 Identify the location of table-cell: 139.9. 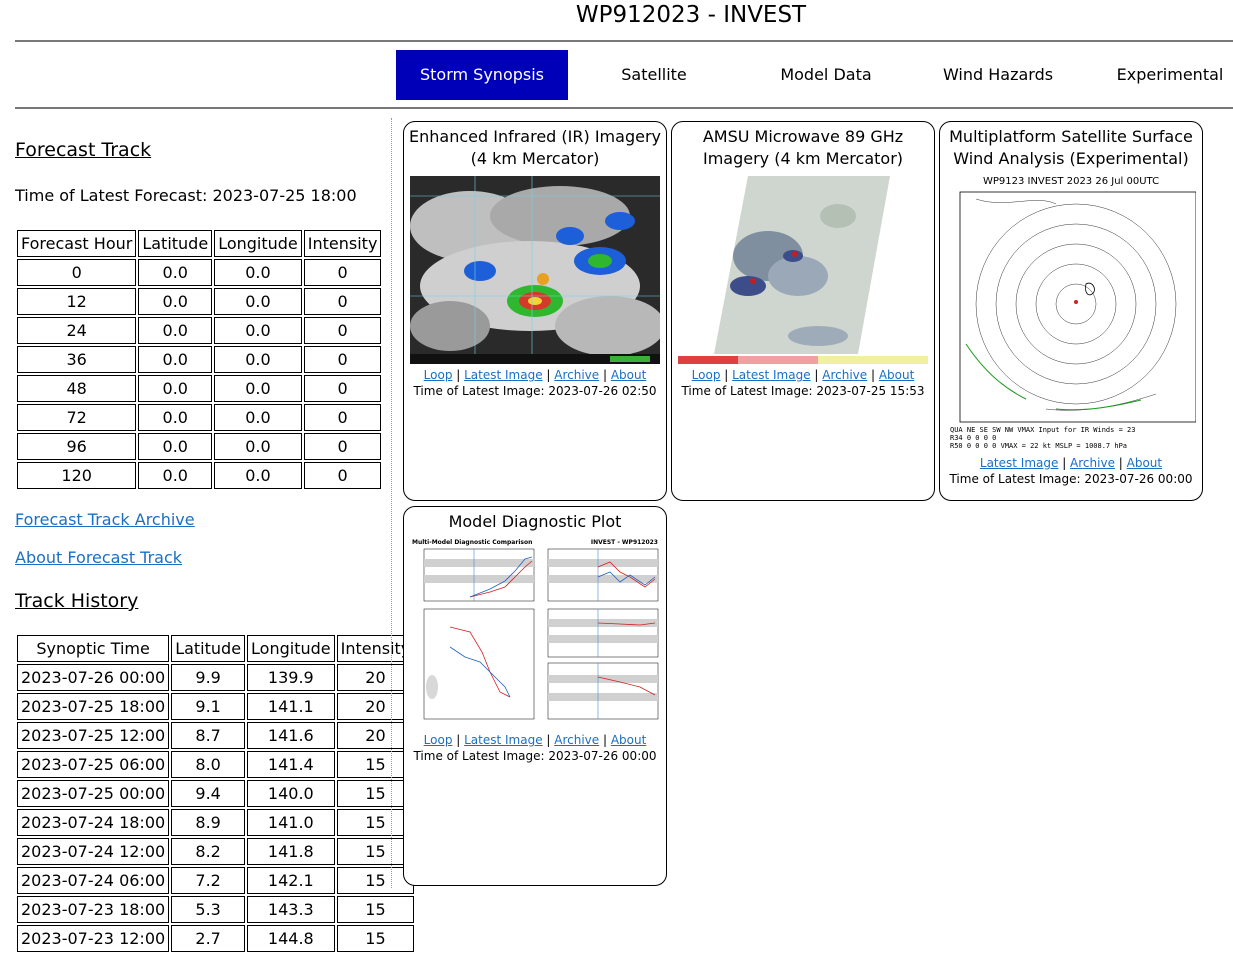
(291, 677).